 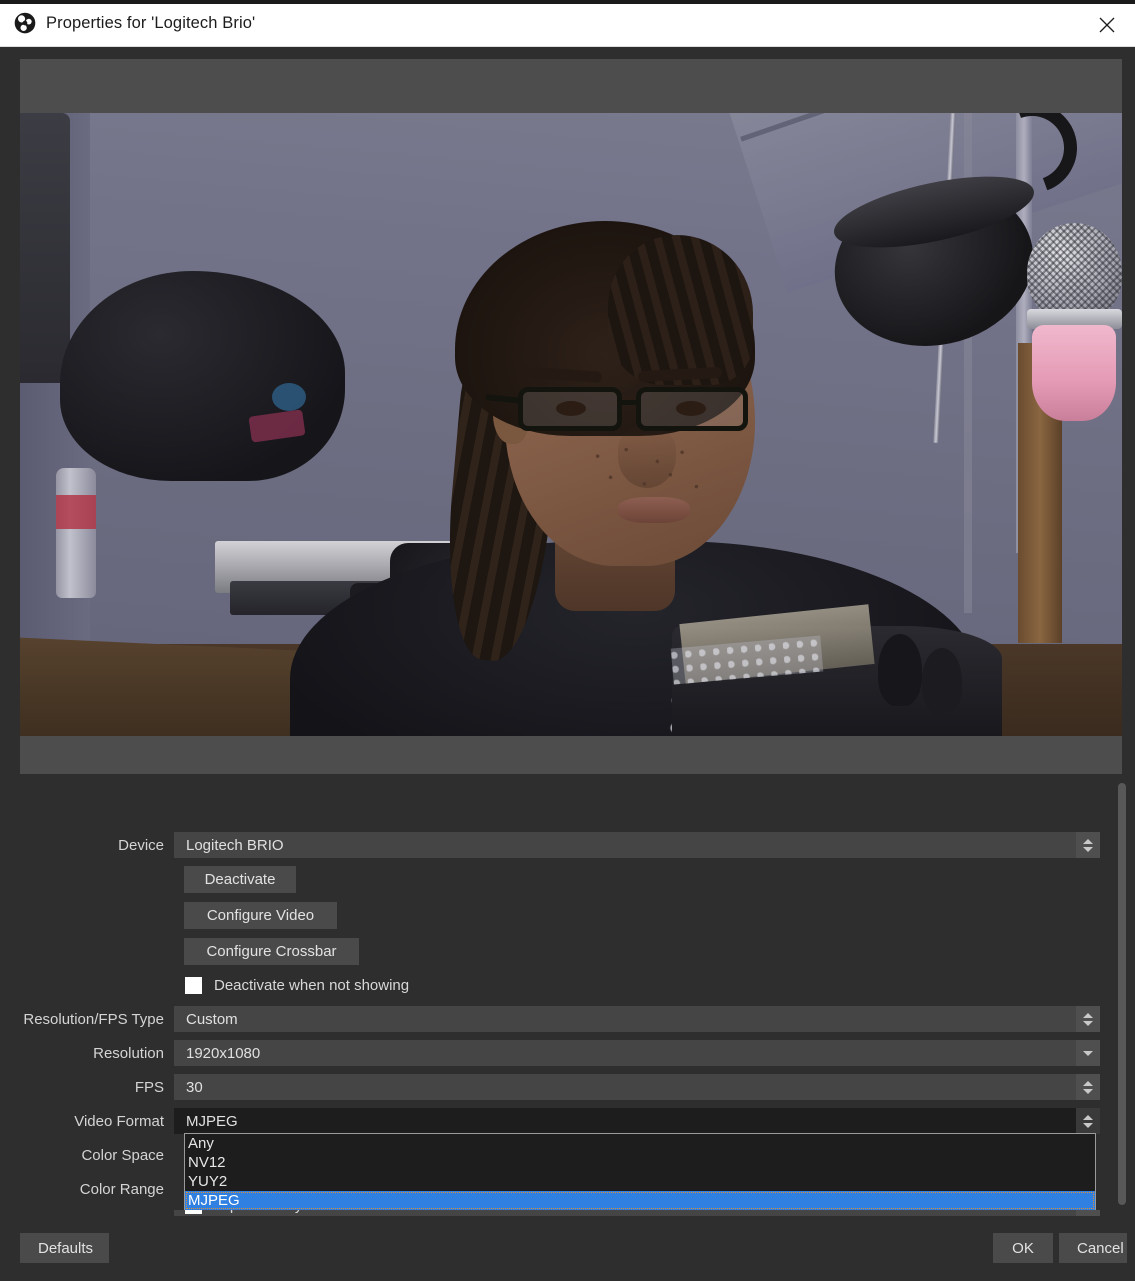 What do you see at coordinates (1088, 1087) in the screenshot?
I see `fps-spinner` at bounding box center [1088, 1087].